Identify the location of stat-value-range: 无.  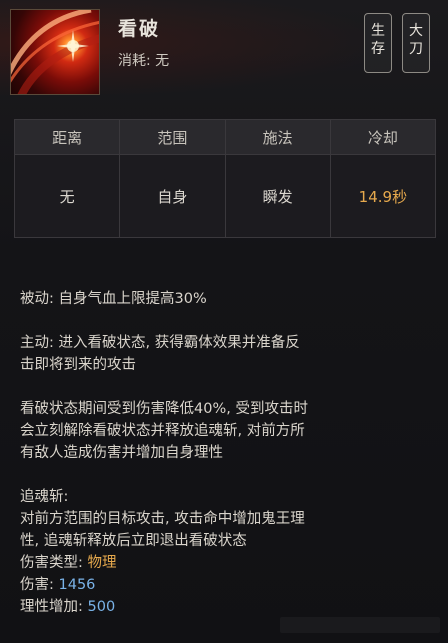
(67, 196).